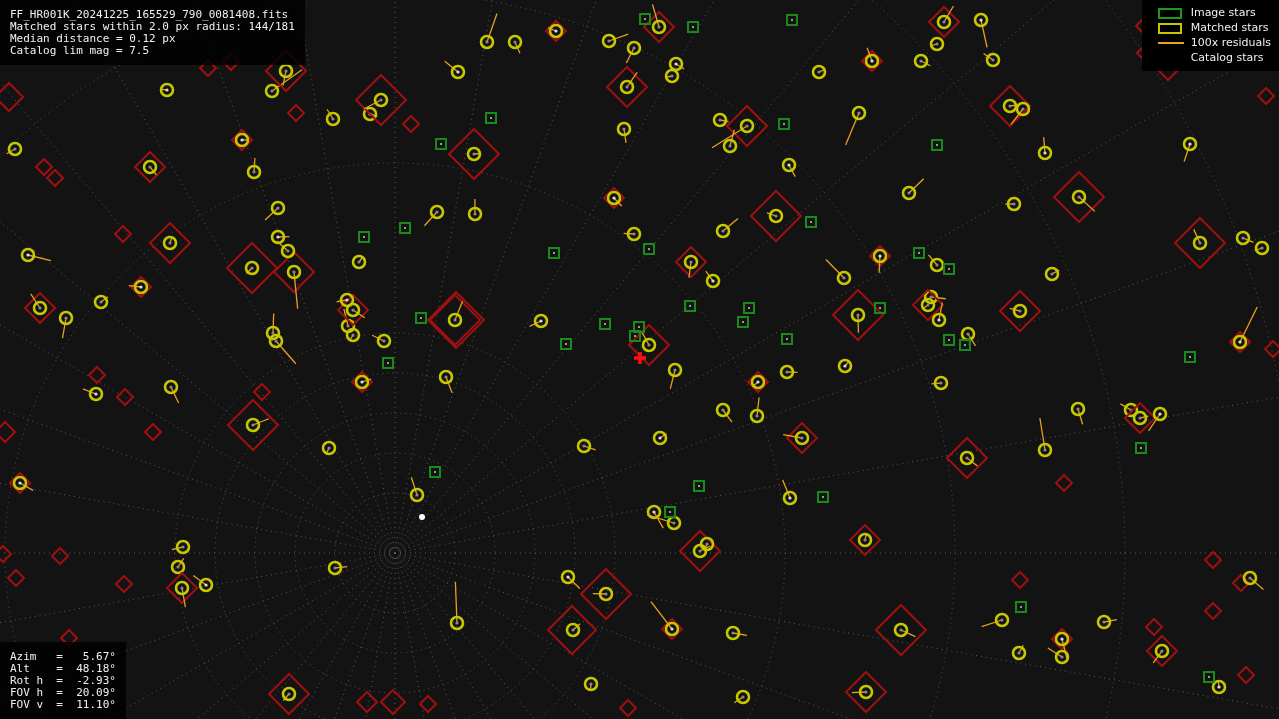 This screenshot has height=719, width=1279. What do you see at coordinates (63, 693) in the screenshot?
I see `pointing-text: FOV h = 20.09°` at bounding box center [63, 693].